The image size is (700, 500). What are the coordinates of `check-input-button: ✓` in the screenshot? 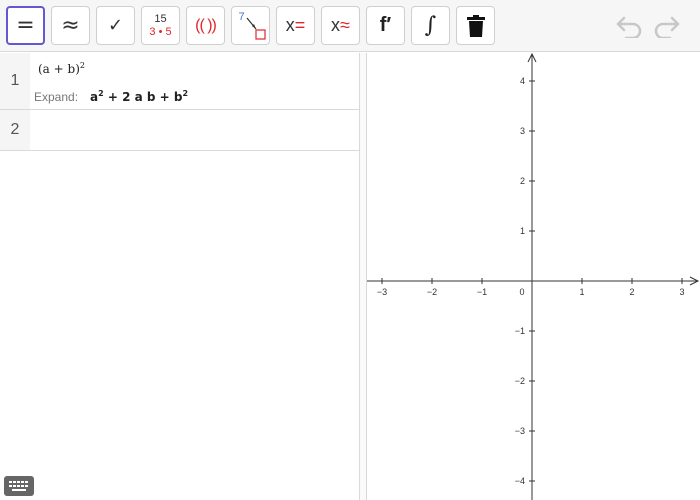 It's located at (115, 25).